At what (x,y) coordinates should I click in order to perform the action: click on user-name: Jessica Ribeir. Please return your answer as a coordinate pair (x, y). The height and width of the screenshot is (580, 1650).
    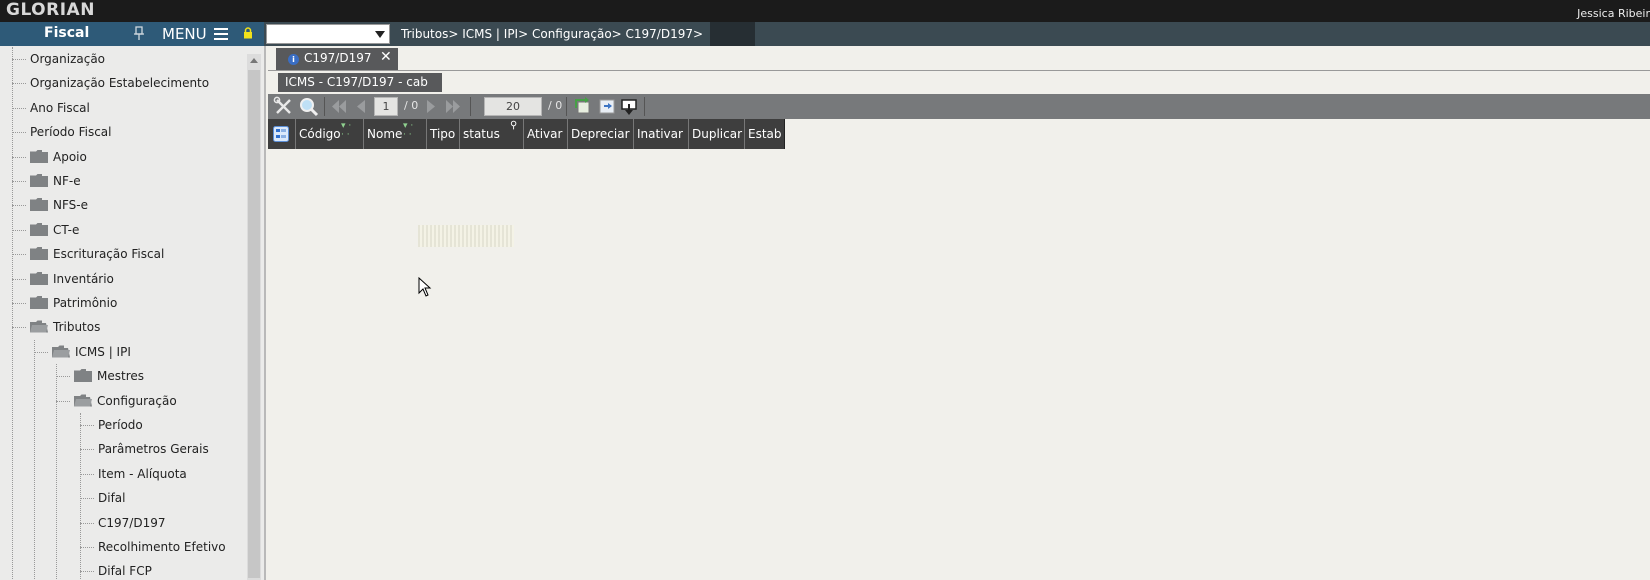
    Looking at the image, I should click on (1613, 13).